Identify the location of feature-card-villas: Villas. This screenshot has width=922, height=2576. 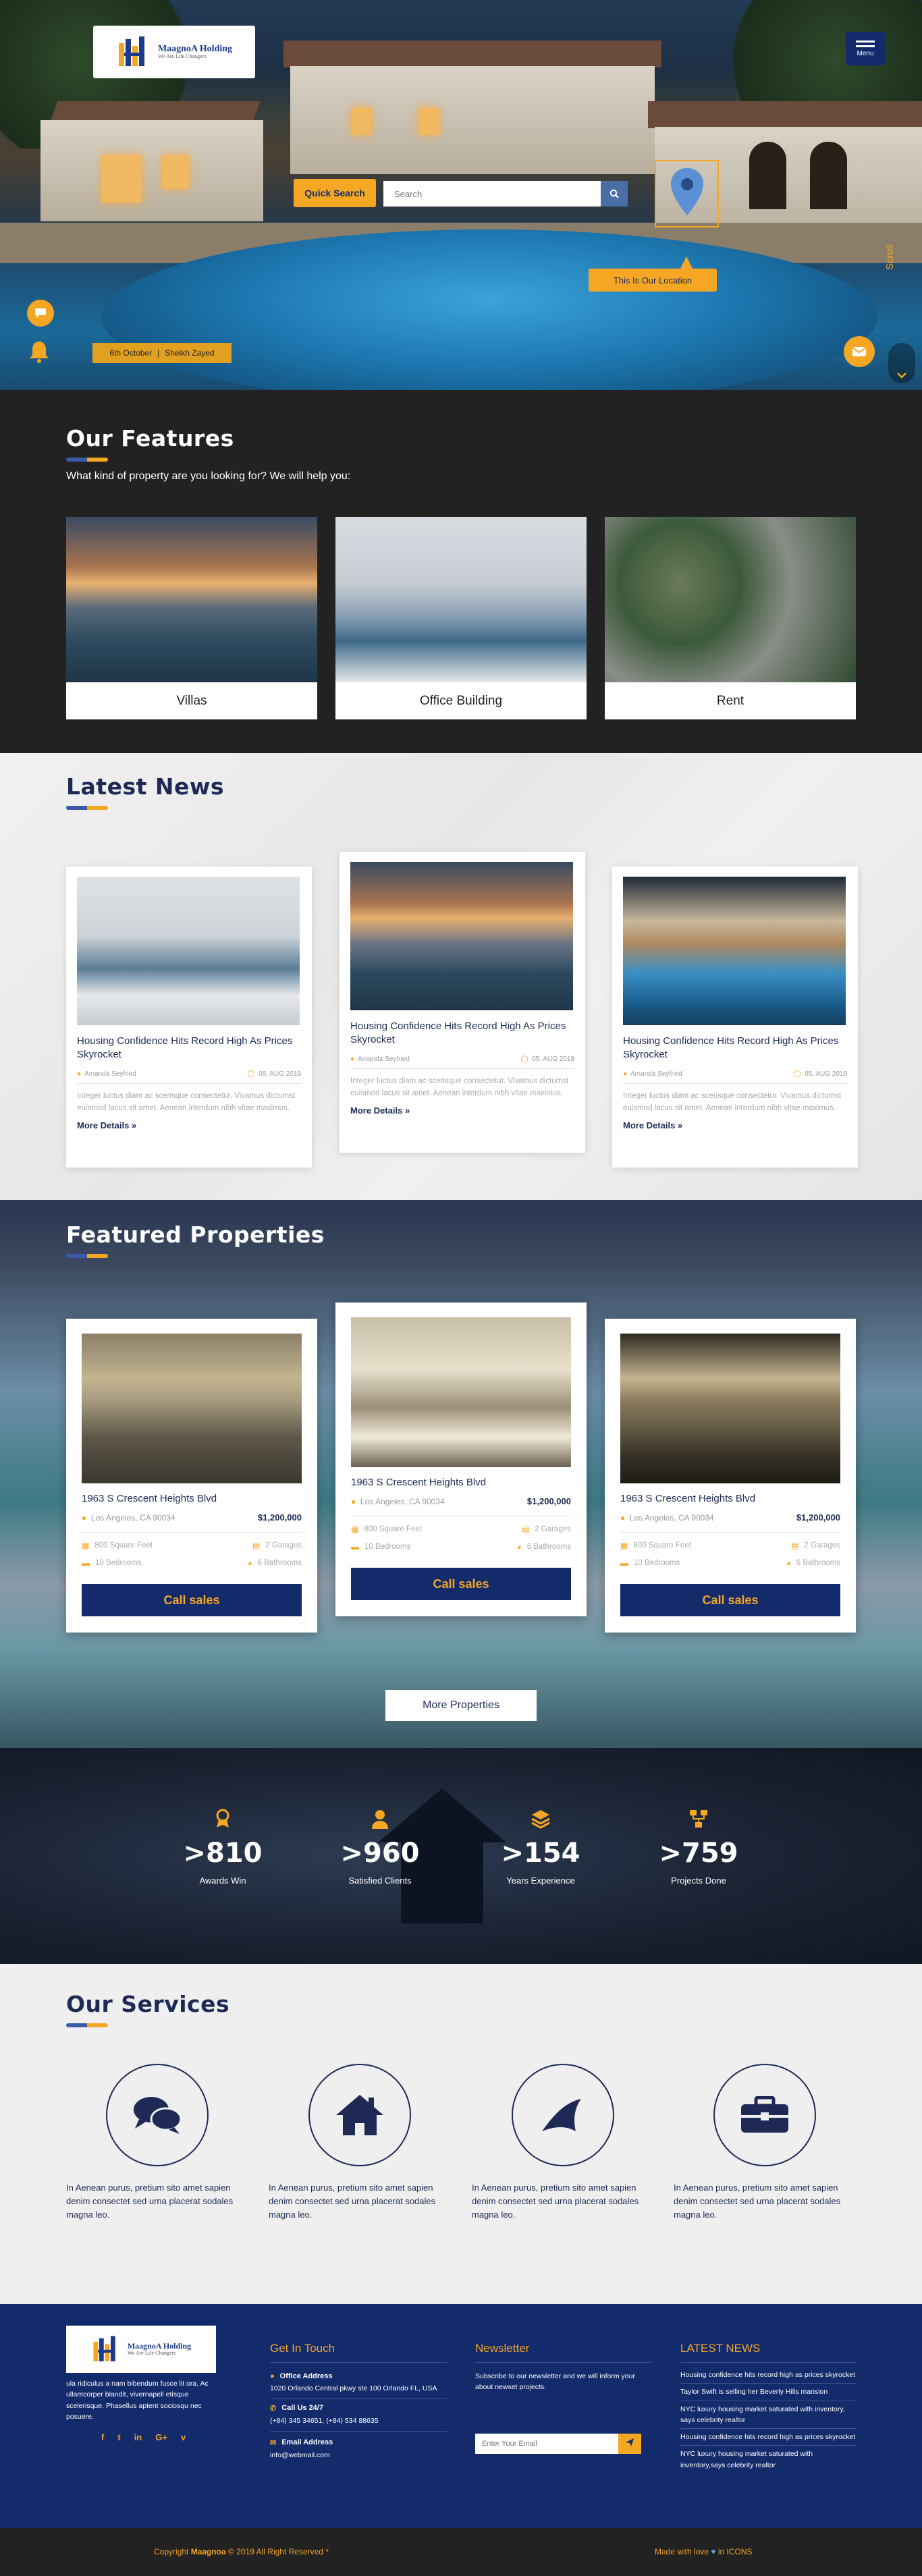
(192, 618).